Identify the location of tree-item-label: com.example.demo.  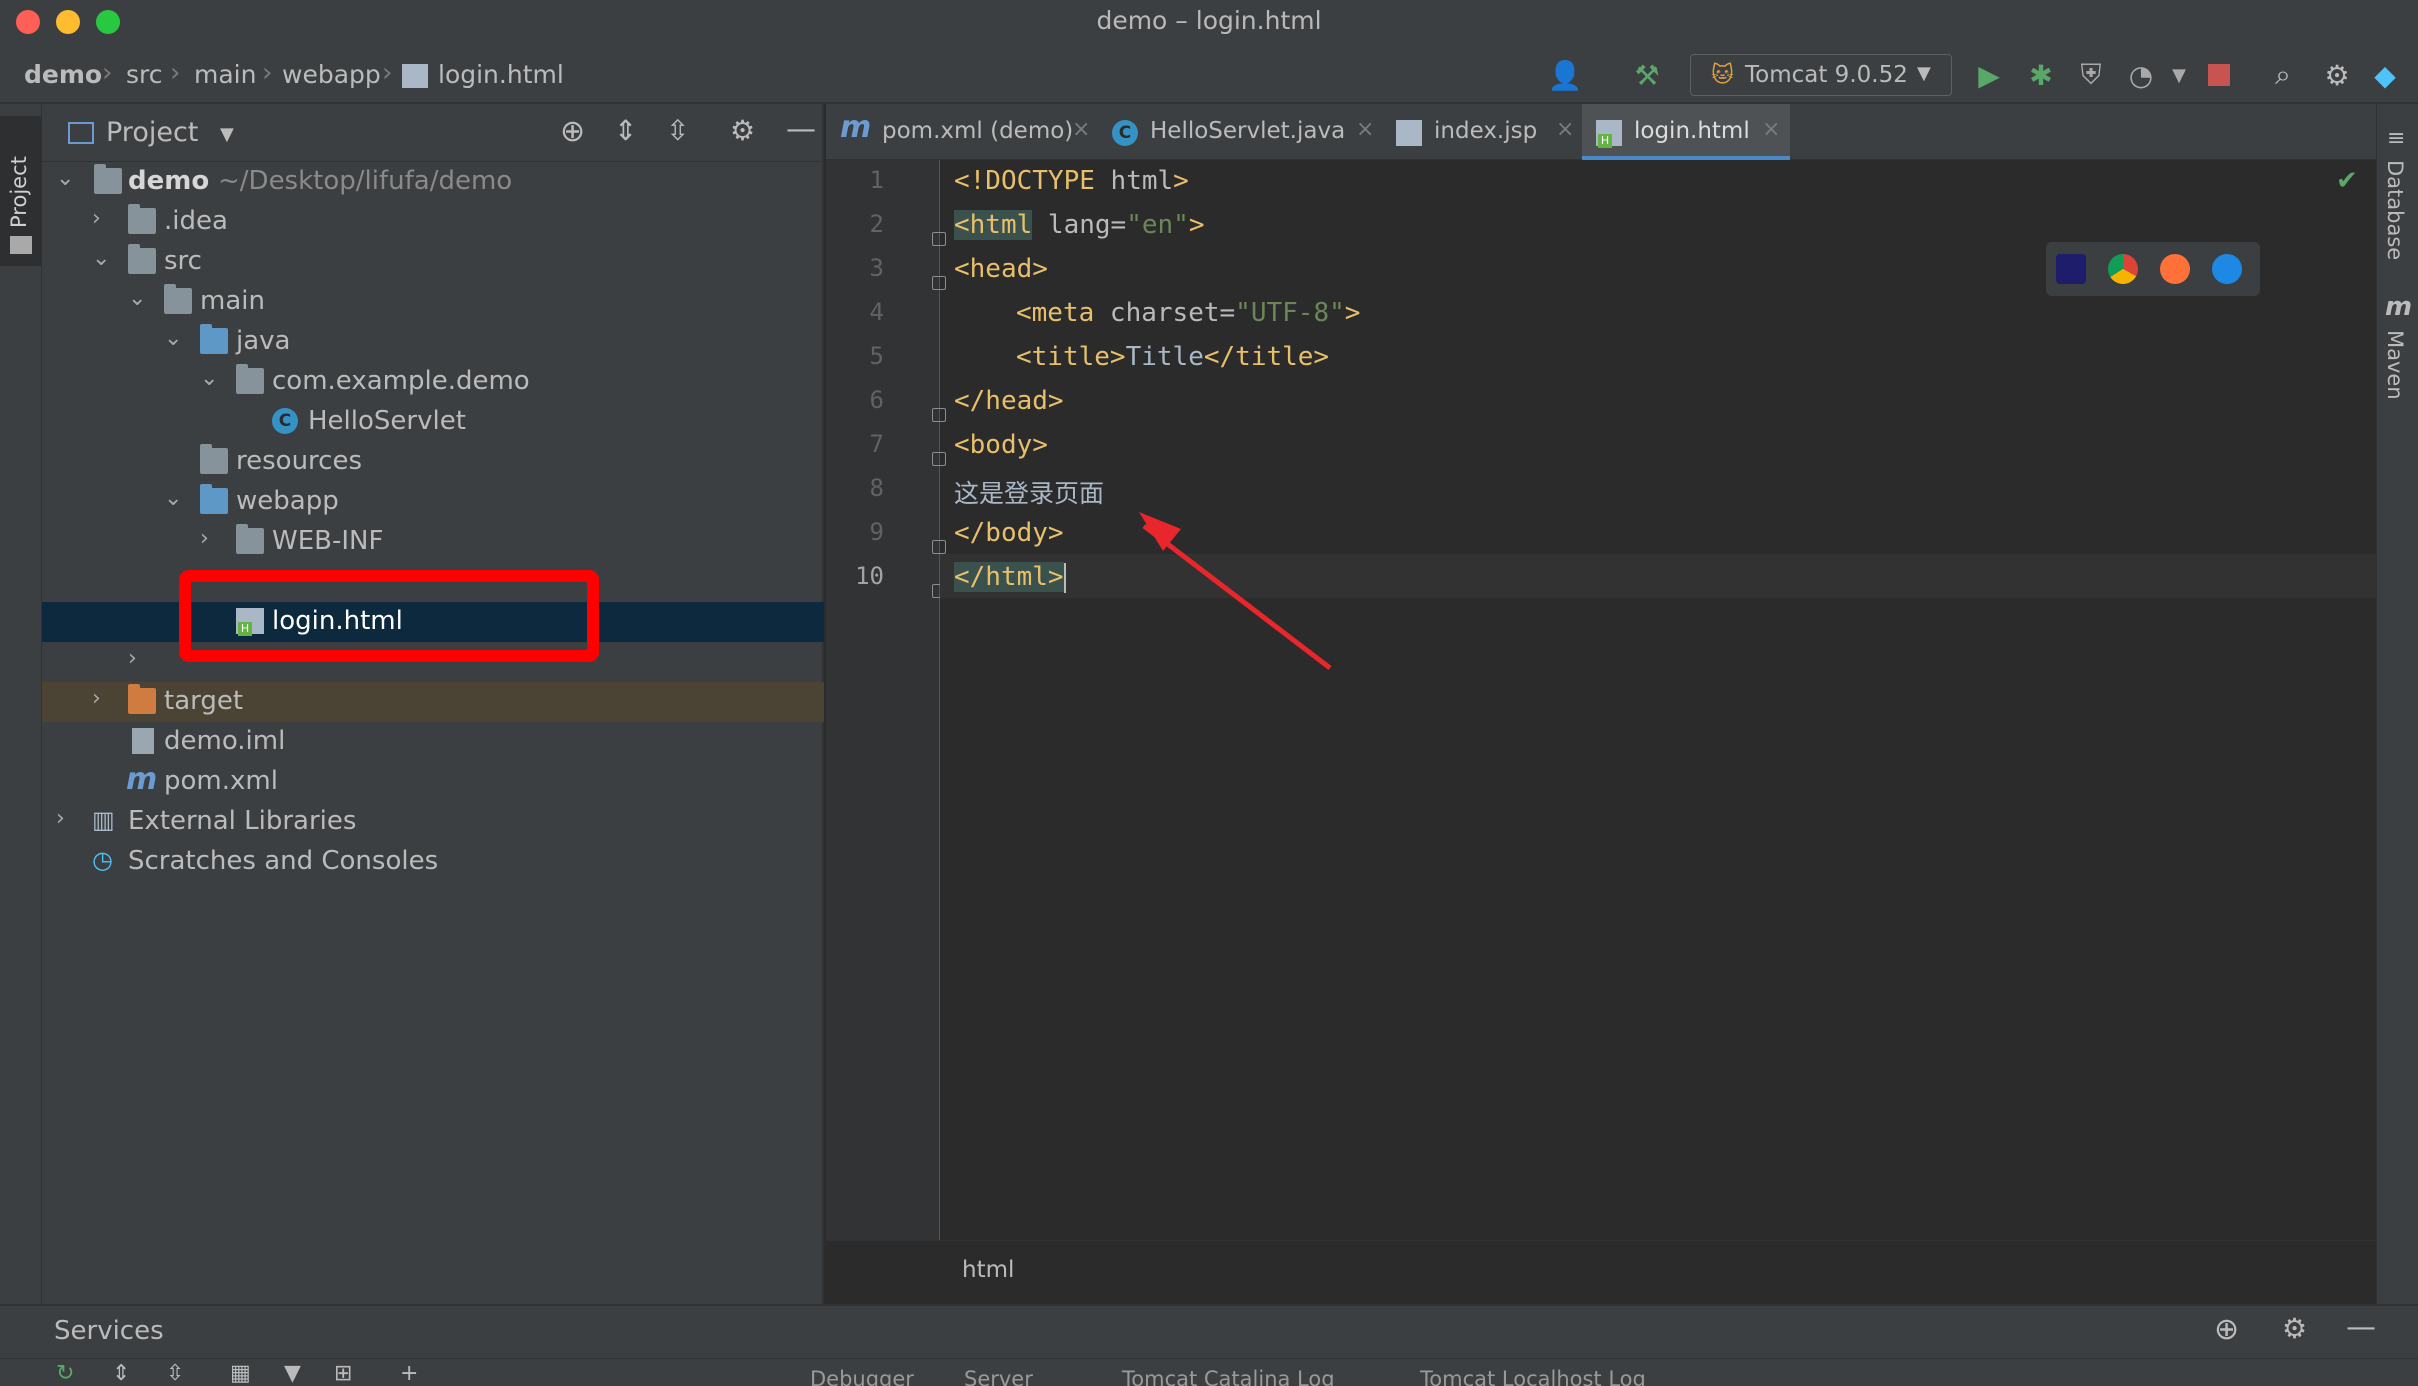
(401, 381).